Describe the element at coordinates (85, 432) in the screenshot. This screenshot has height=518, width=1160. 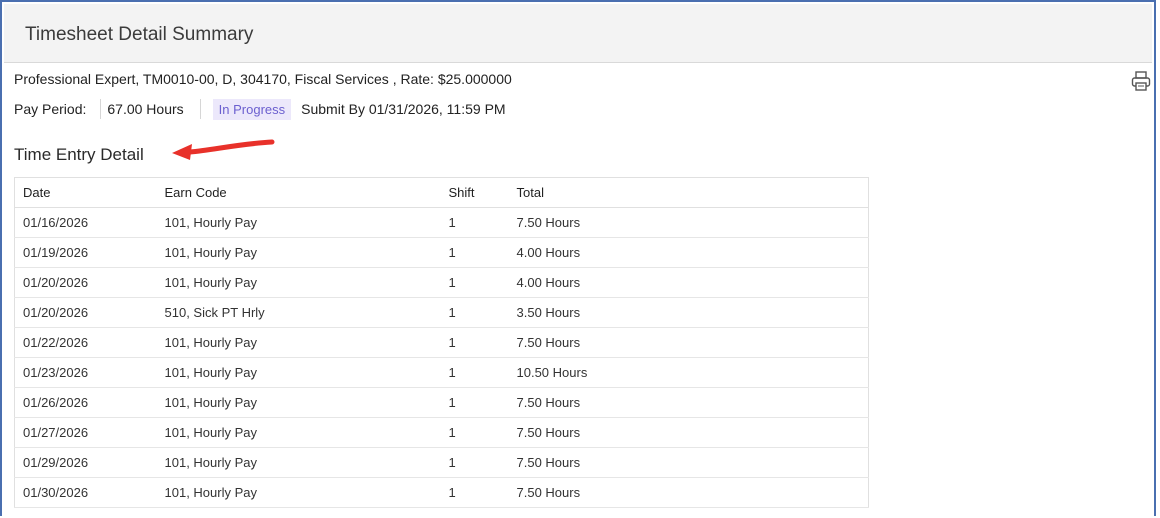
I see `cell-date: 01/27/2026` at that location.